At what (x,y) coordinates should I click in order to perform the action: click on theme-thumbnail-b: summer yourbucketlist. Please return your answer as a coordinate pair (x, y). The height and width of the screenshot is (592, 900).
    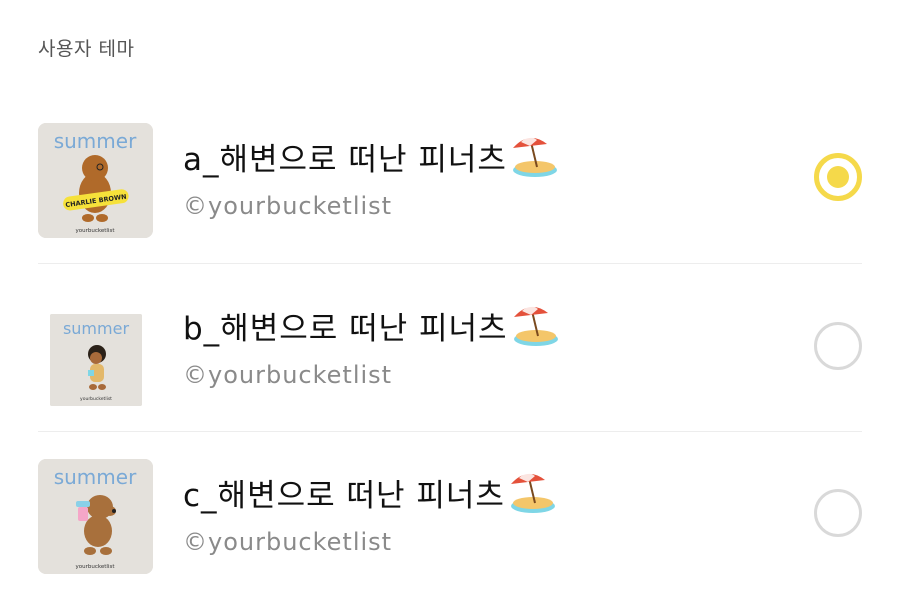
    Looking at the image, I should click on (96, 360).